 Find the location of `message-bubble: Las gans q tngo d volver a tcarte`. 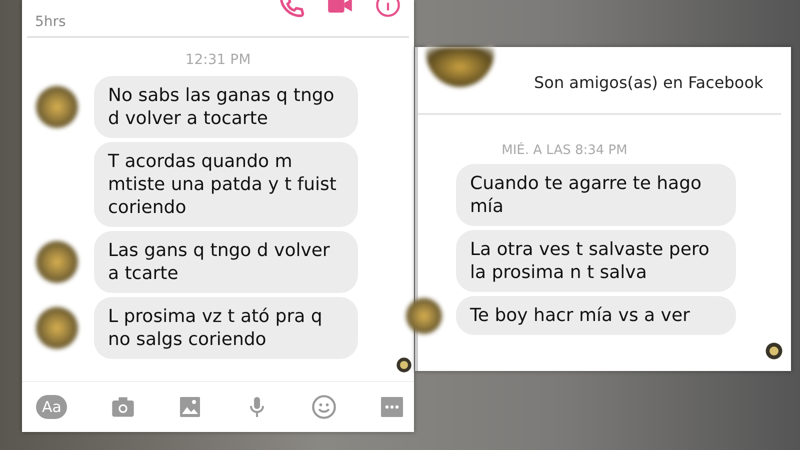

message-bubble: Las gans q tngo d volver a tcarte is located at coordinates (226, 262).